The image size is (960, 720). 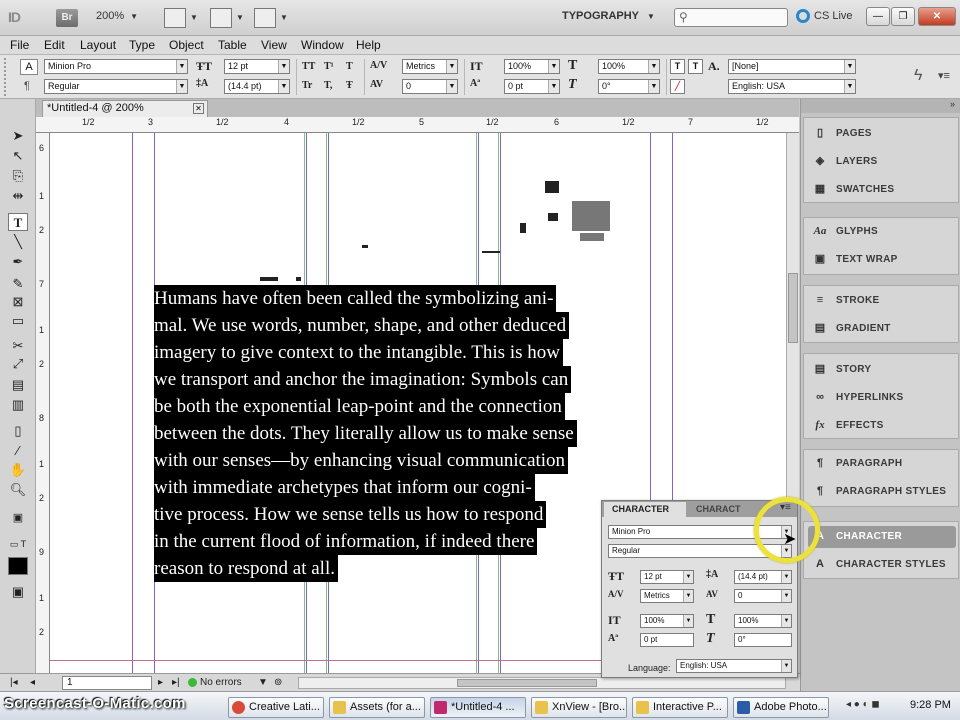 I want to click on panel-paragraph-styles: ¶ PARAGRAPH STYLES, so click(x=882, y=492).